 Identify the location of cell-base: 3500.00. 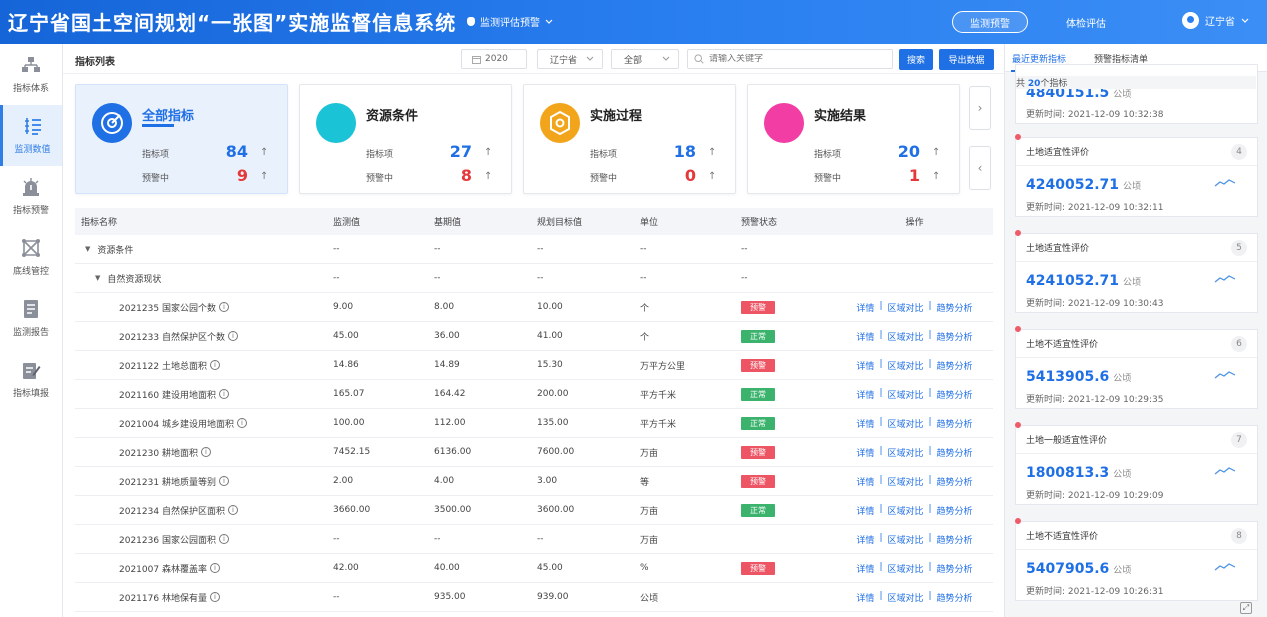
(453, 510).